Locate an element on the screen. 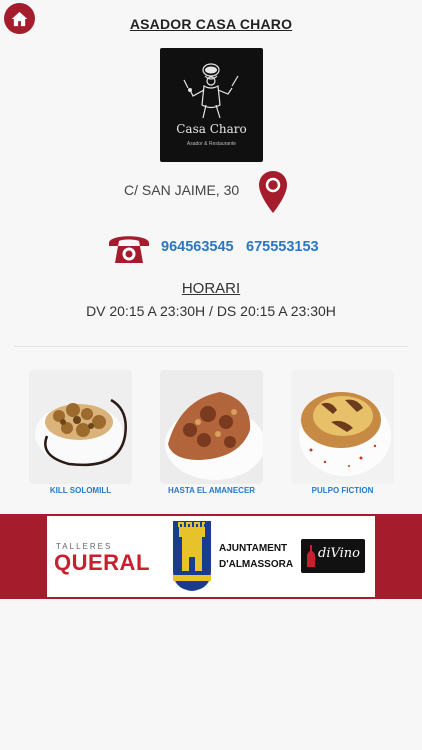 Image resolution: width=422 pixels, height=750 pixels. logo-subtitle: Asador & Restaurante is located at coordinates (211, 144).